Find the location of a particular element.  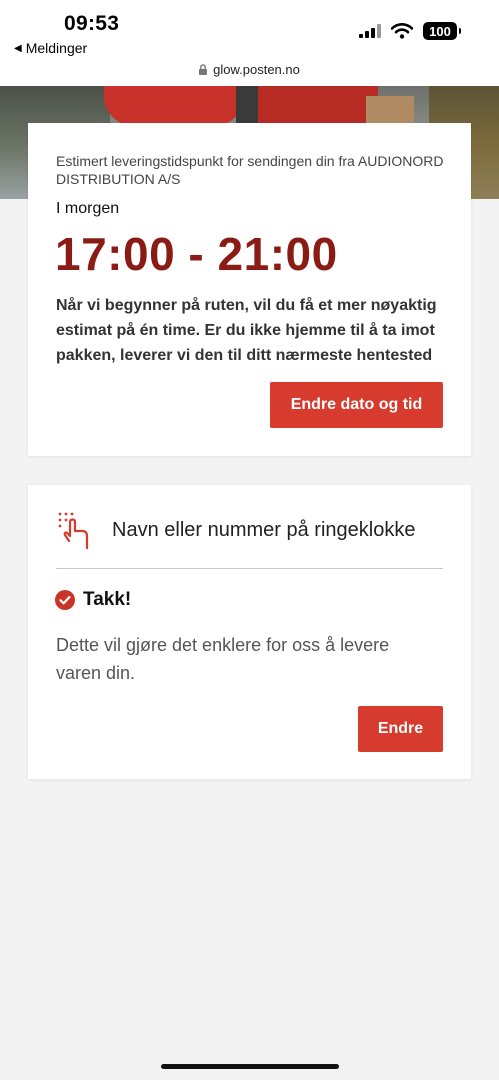

battery-level: 100 is located at coordinates (440, 31).